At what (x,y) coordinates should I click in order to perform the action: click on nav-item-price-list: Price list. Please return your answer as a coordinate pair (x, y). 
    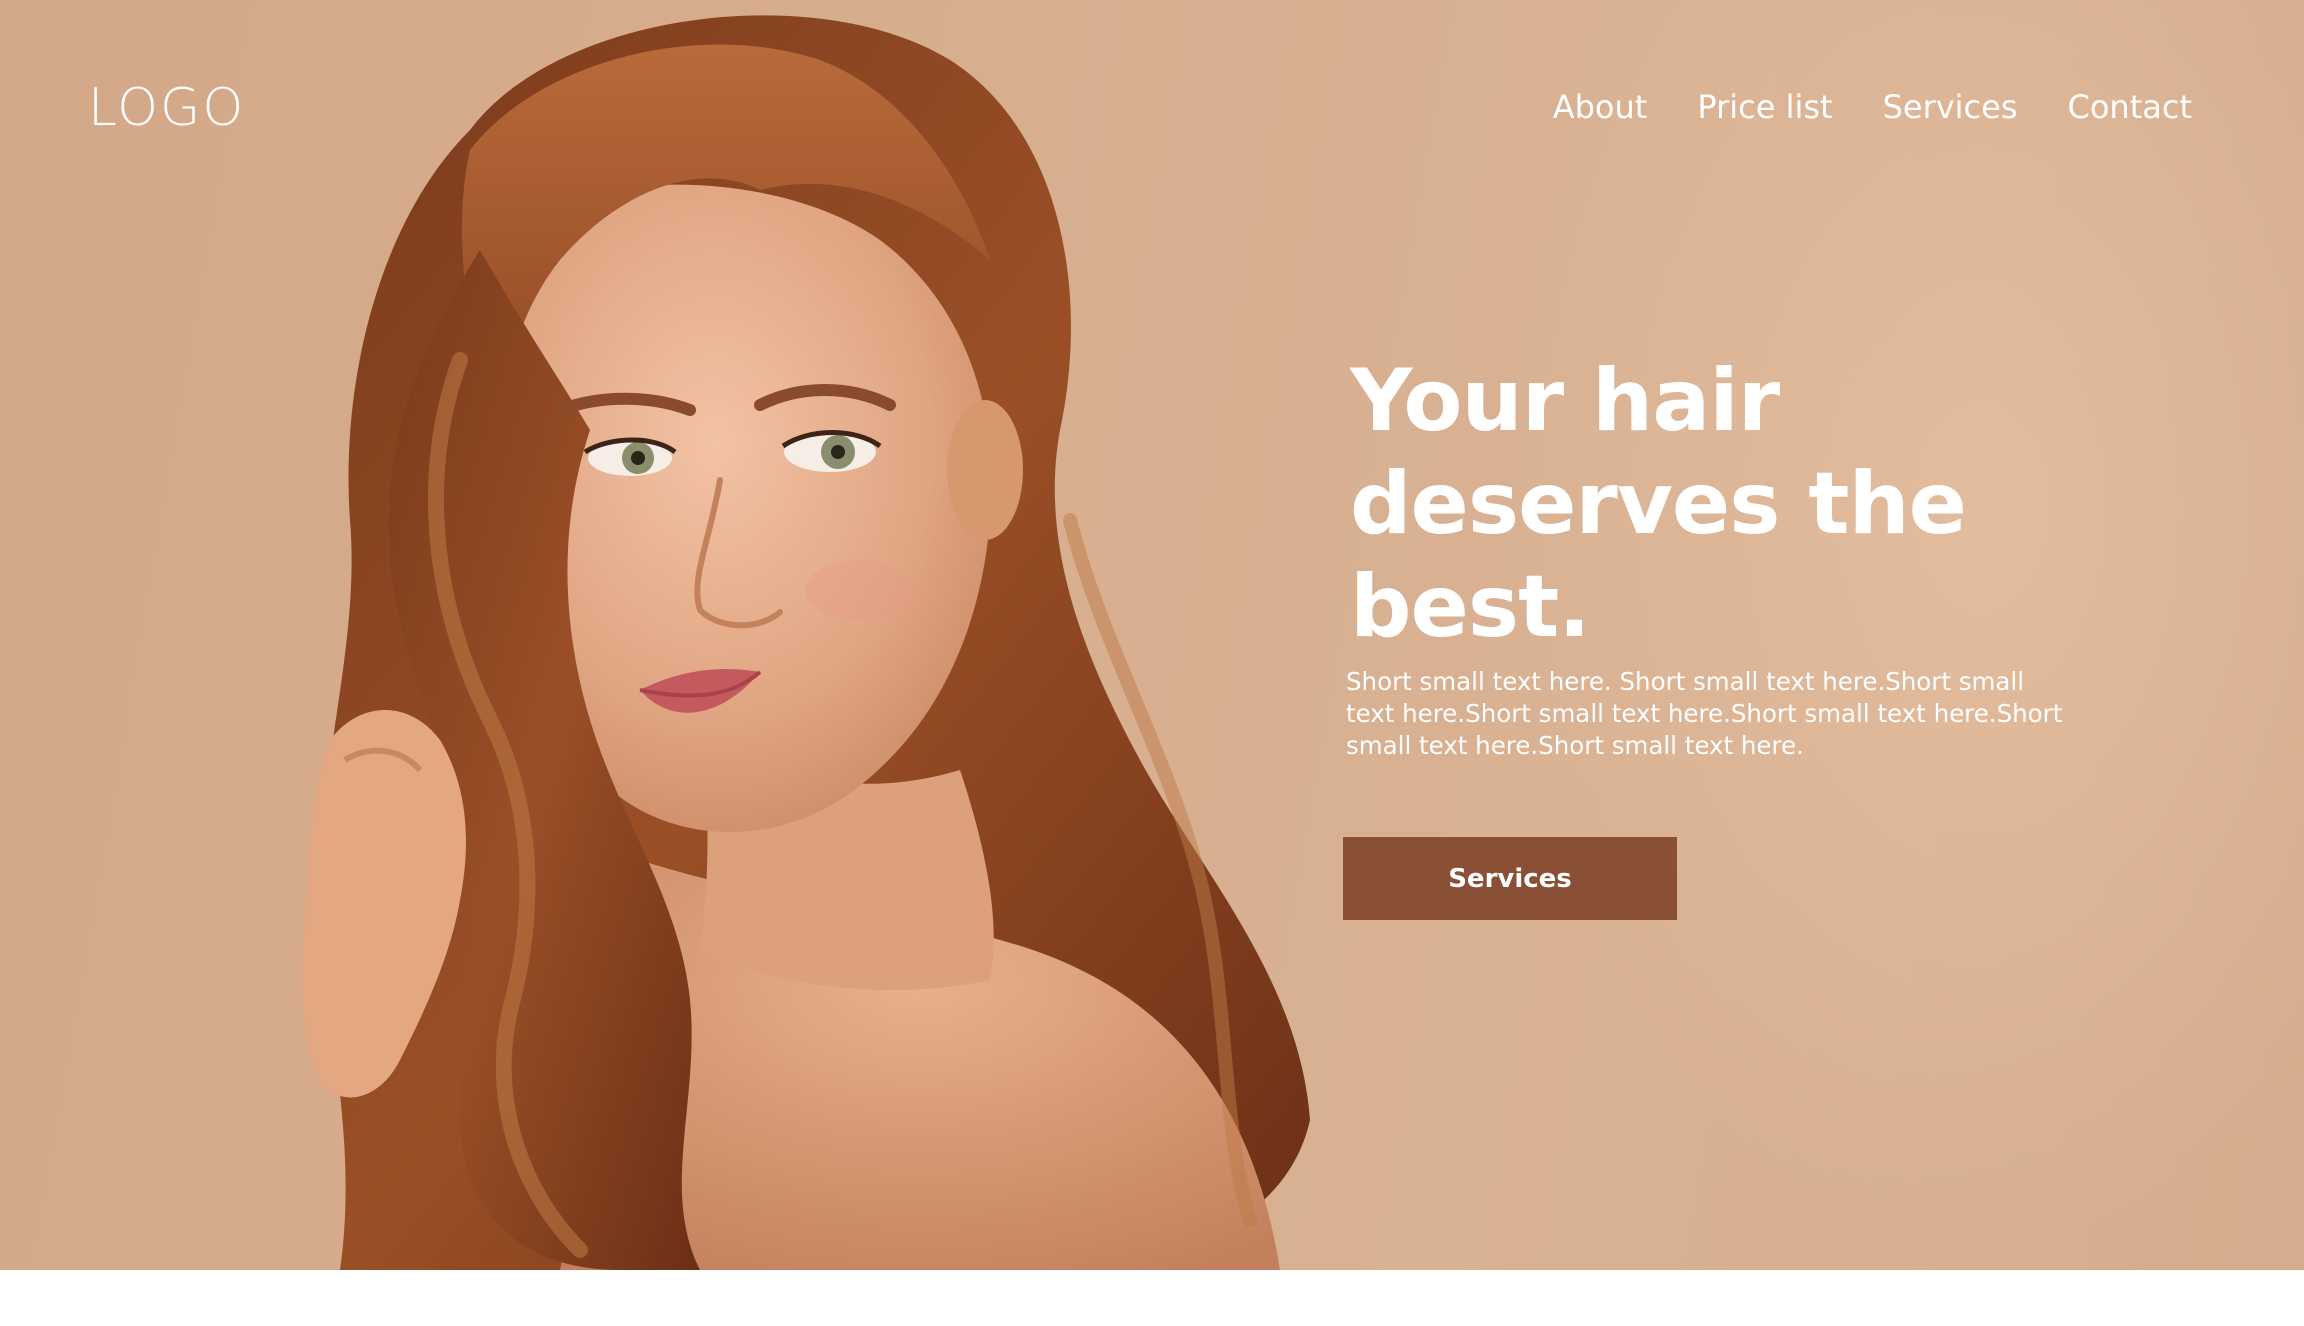
    Looking at the image, I should click on (1764, 107).